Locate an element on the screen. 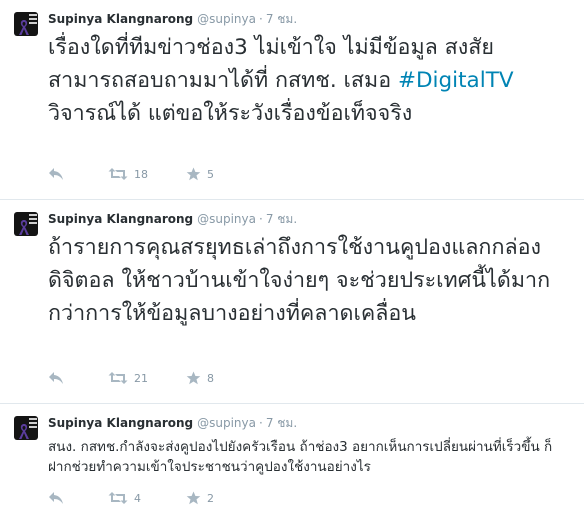  favorite-button: 5 is located at coordinates (200, 174).